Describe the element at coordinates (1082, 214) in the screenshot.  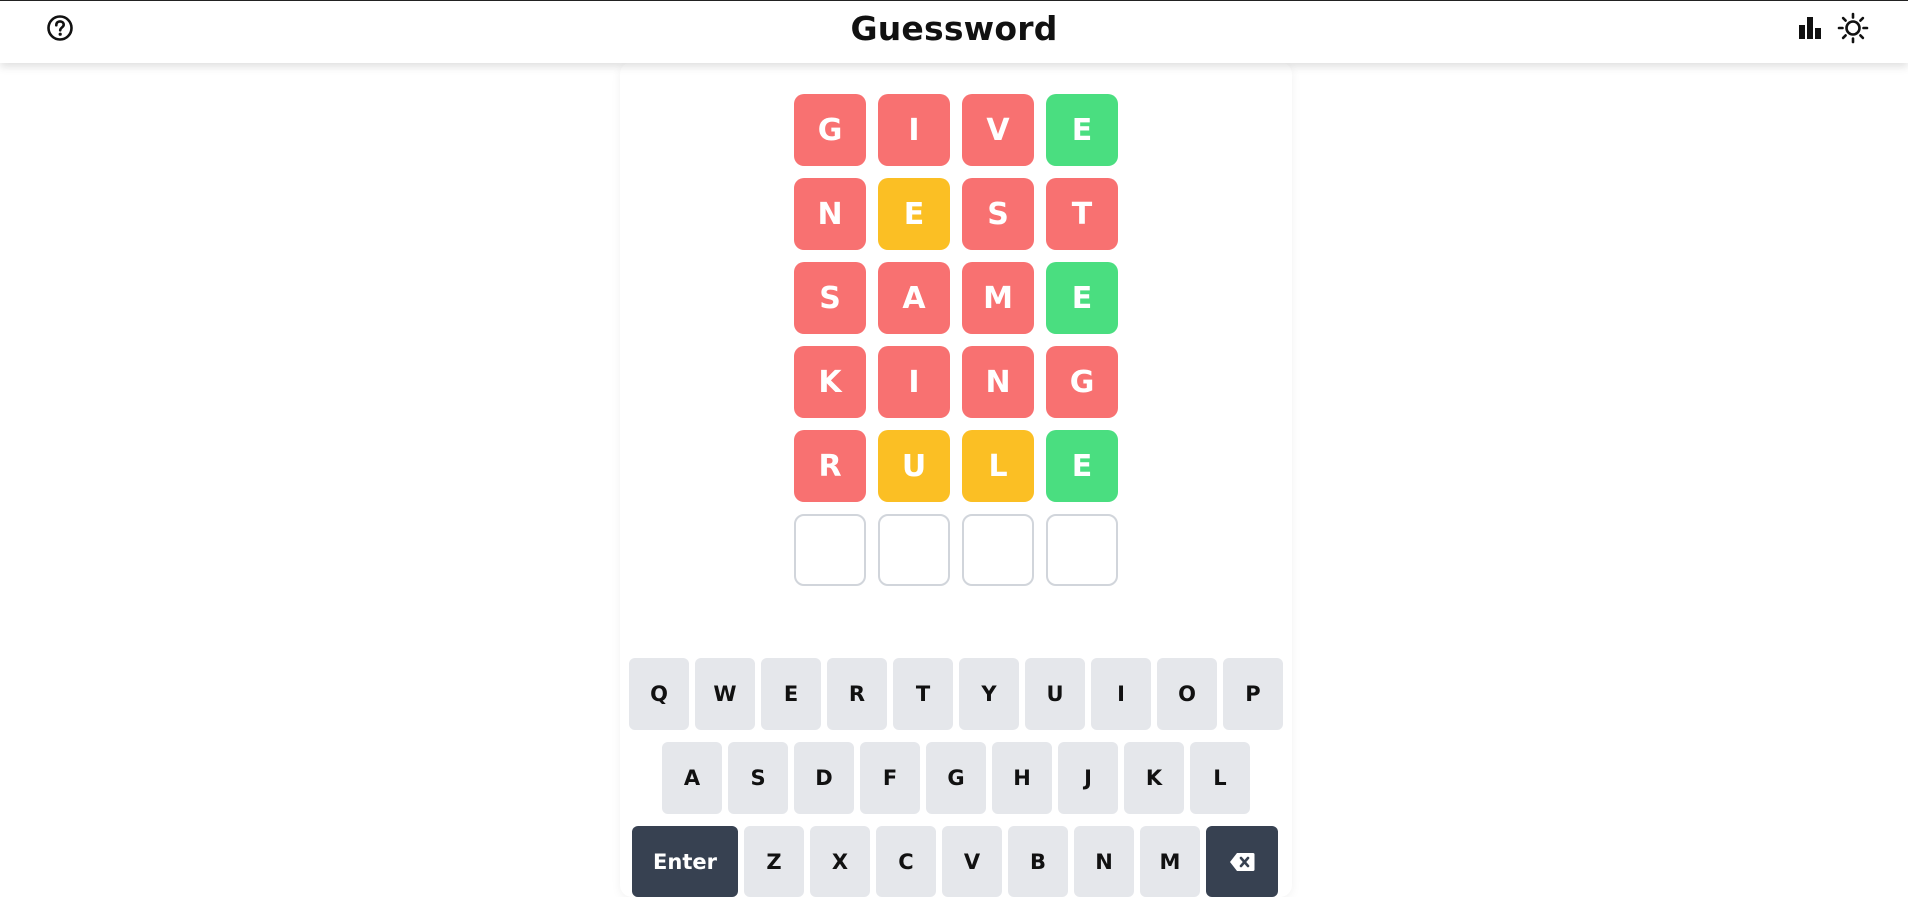
I see `board-tile: T` at that location.